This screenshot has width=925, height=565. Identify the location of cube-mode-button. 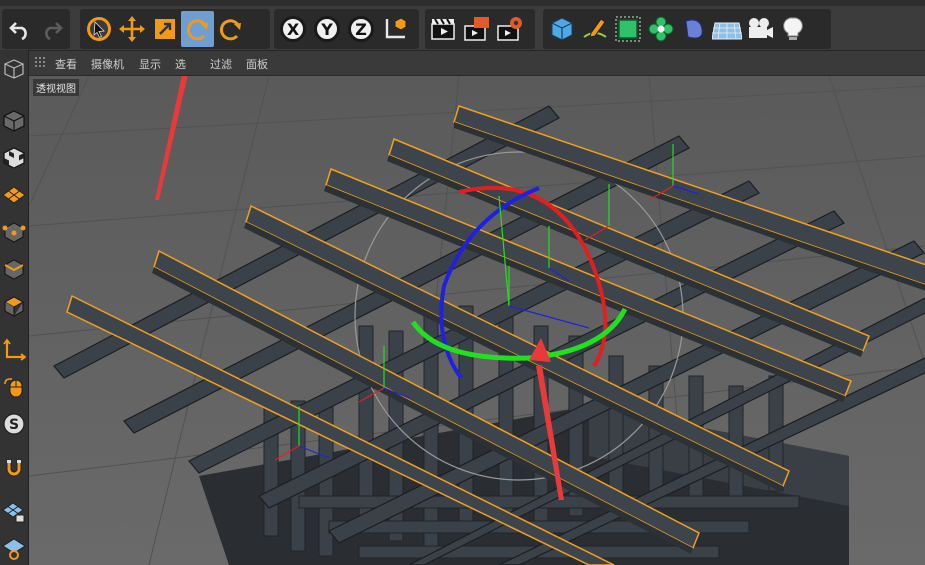
(14, 69).